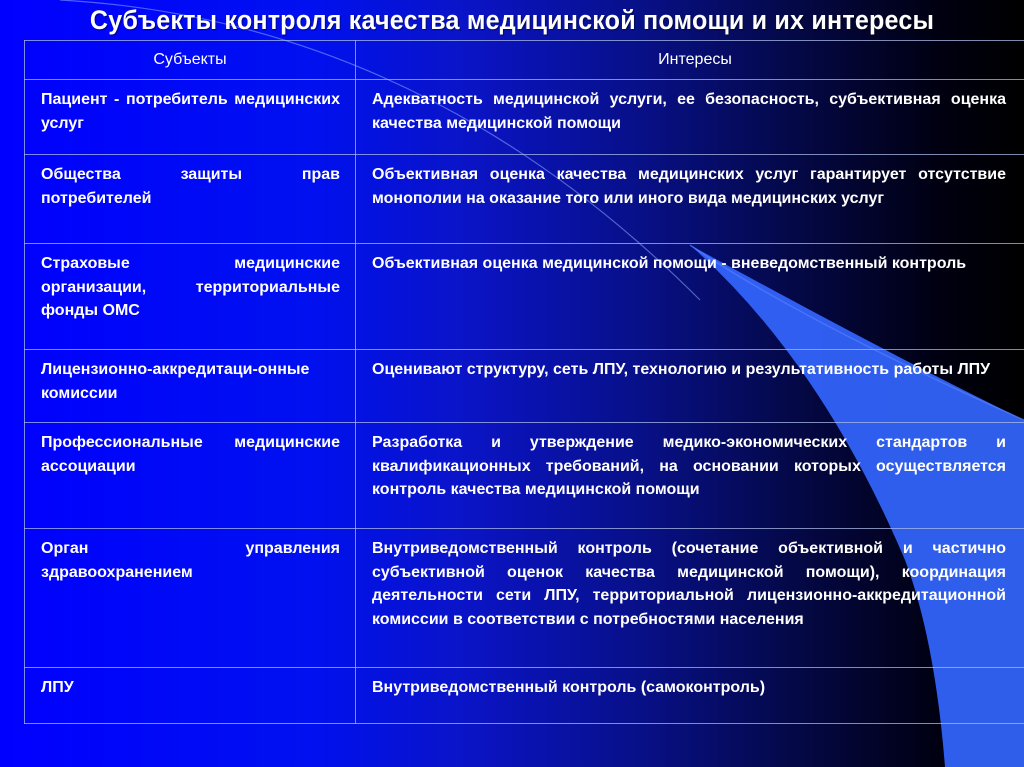 The image size is (1024, 767). I want to click on subject-cell: Орган управления здравоохранением, so click(190, 598).